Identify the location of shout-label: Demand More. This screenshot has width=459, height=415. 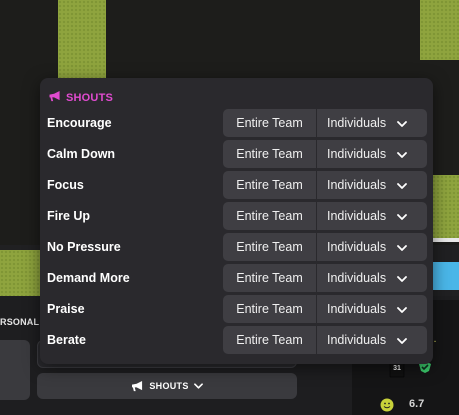
(88, 278).